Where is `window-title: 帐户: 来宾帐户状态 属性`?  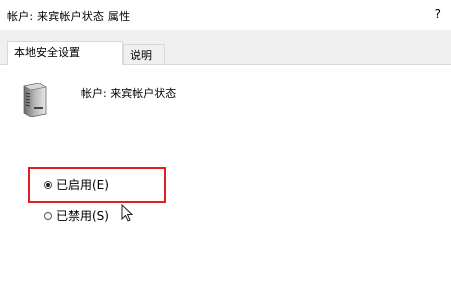
window-title: 帐户: 来宾帐户状态 属性 is located at coordinates (69, 16).